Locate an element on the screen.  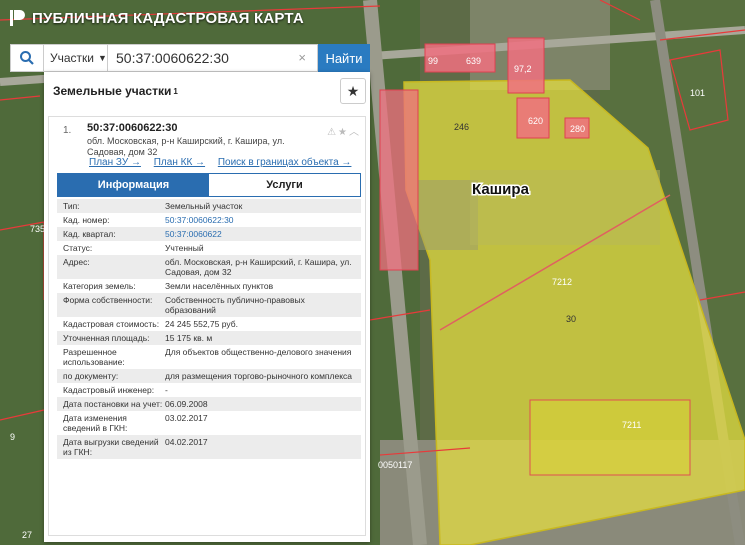
tab-services: Услуги is located at coordinates (284, 185).